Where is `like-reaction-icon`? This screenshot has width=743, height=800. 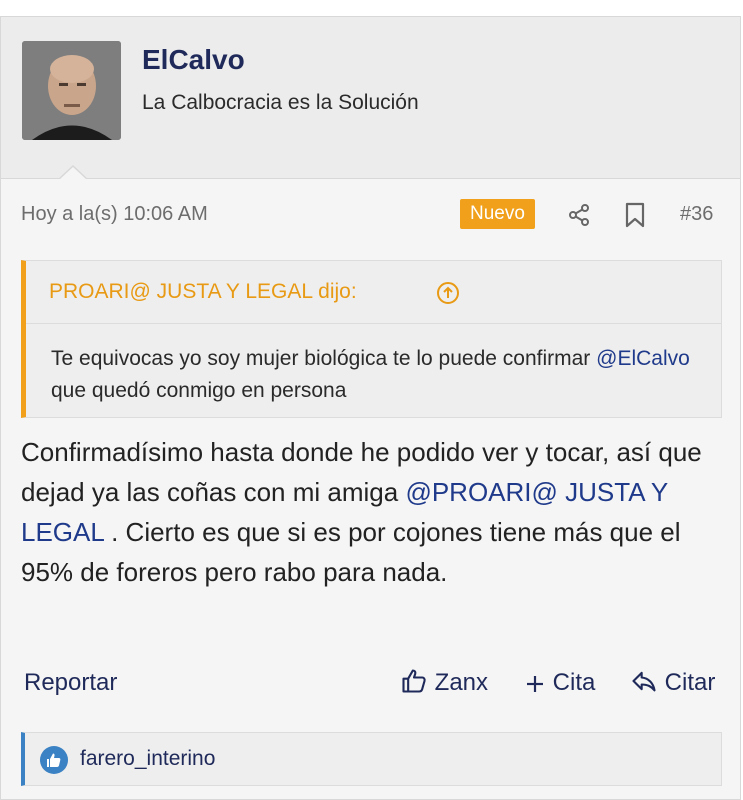 like-reaction-icon is located at coordinates (54, 760).